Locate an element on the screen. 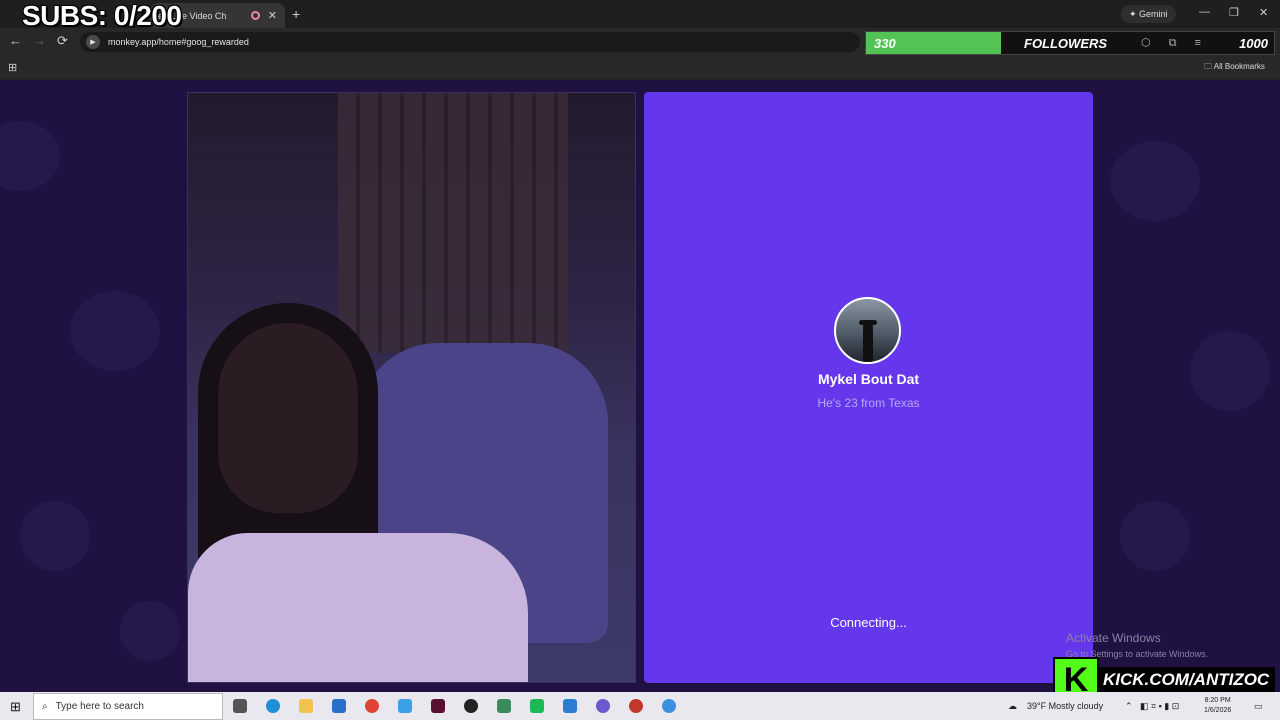 The height and width of the screenshot is (720, 1280). followers-goal-bar: 330 FOLLOWERS ⬡⧉≡ 1000 is located at coordinates (1070, 43).